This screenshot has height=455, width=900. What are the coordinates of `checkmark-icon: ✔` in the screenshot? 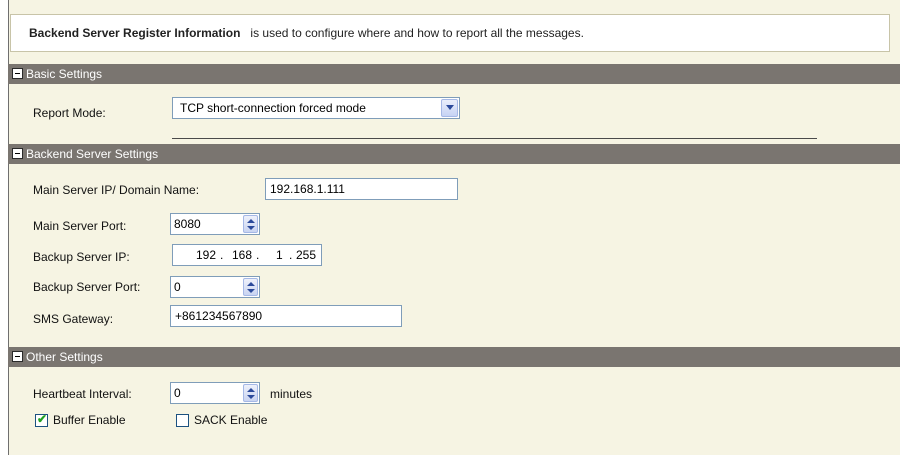 It's located at (42, 419).